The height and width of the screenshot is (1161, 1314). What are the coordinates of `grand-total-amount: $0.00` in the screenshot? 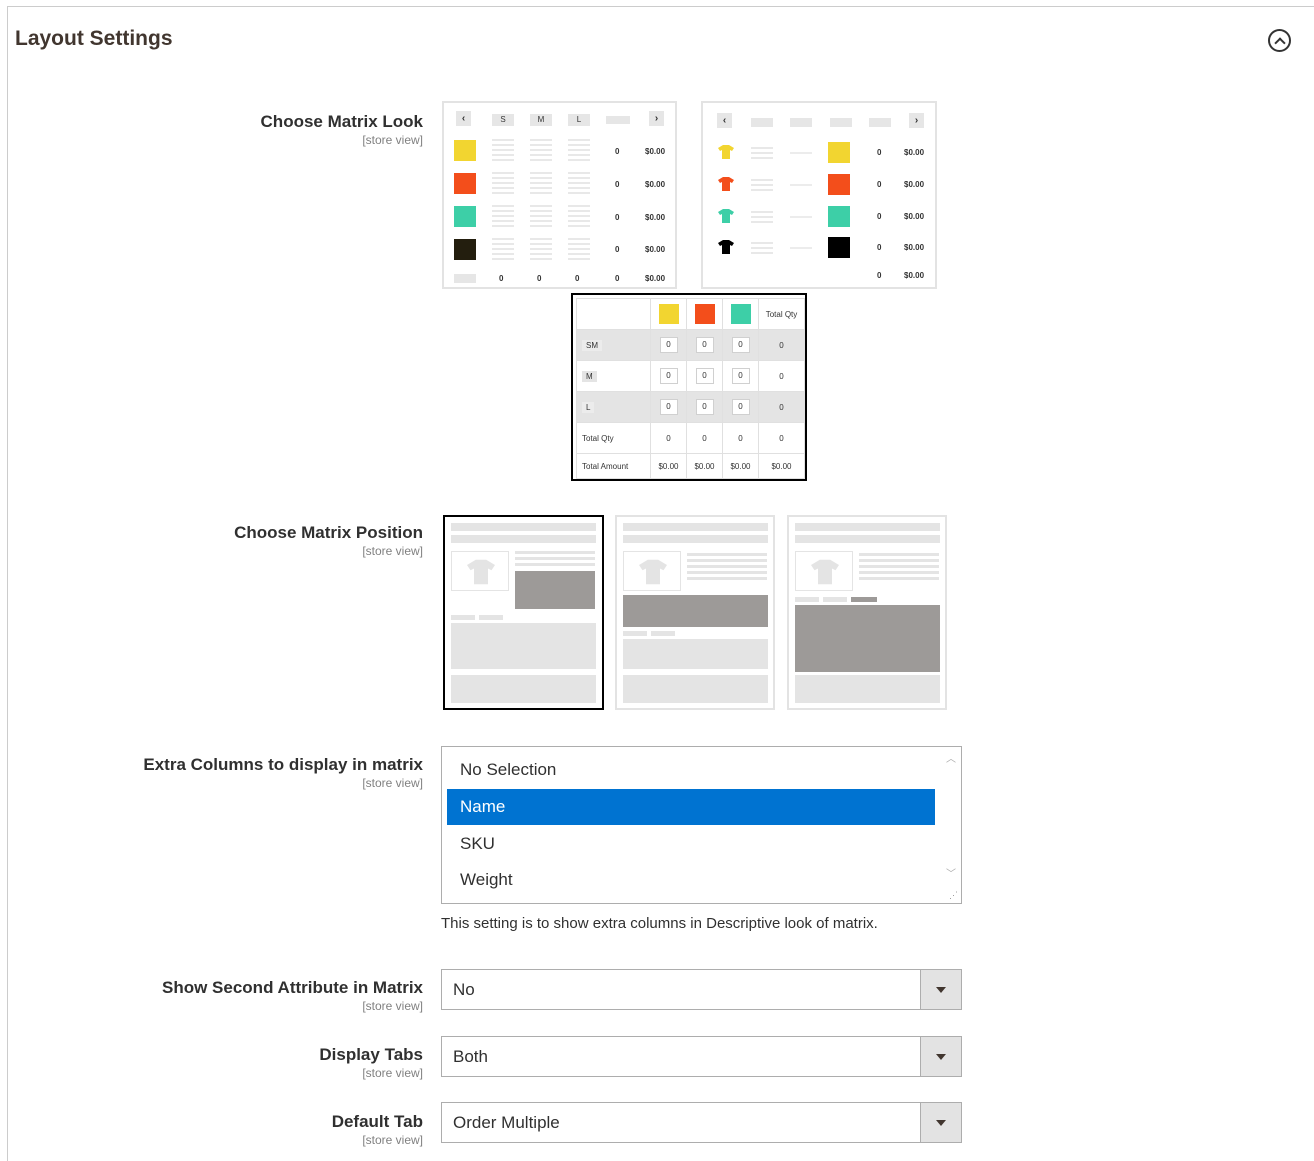 It's located at (781, 466).